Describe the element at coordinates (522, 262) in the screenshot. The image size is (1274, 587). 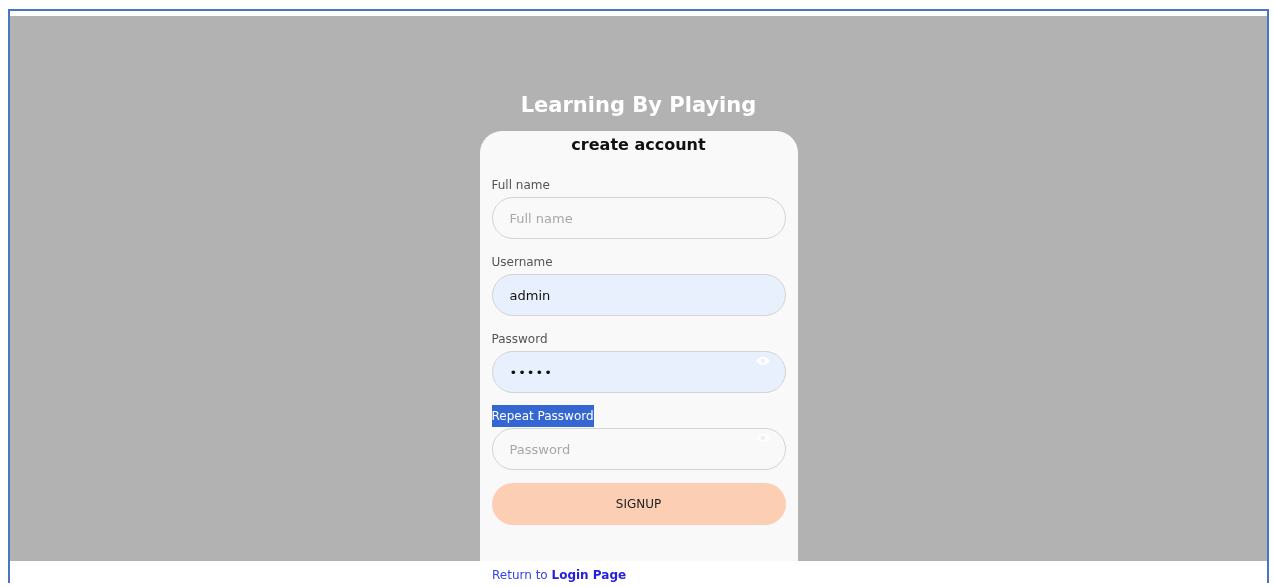
I see `field-label: Username` at that location.